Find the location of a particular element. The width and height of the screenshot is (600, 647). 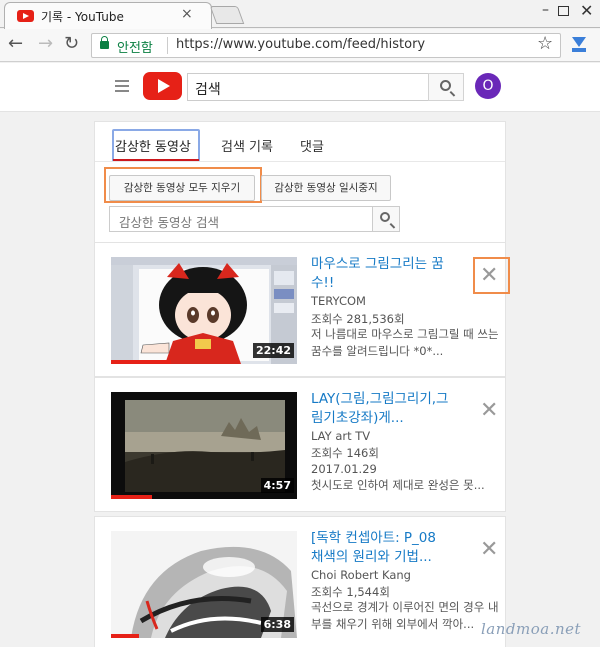

tab-focus-ring is located at coordinates (156, 145).